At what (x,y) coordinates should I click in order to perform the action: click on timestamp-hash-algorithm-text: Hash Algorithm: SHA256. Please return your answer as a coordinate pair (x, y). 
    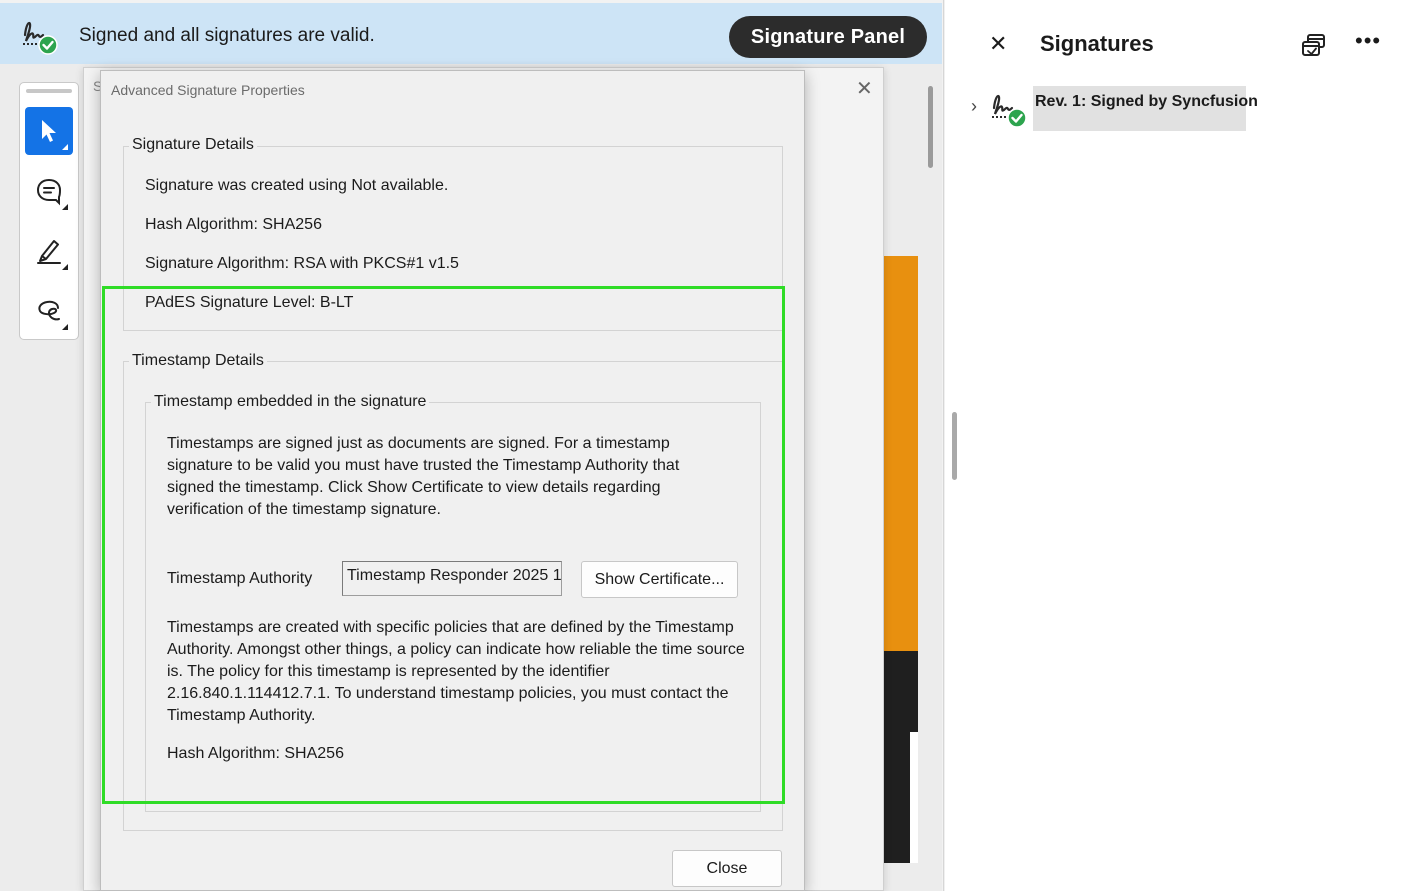
    Looking at the image, I should click on (255, 753).